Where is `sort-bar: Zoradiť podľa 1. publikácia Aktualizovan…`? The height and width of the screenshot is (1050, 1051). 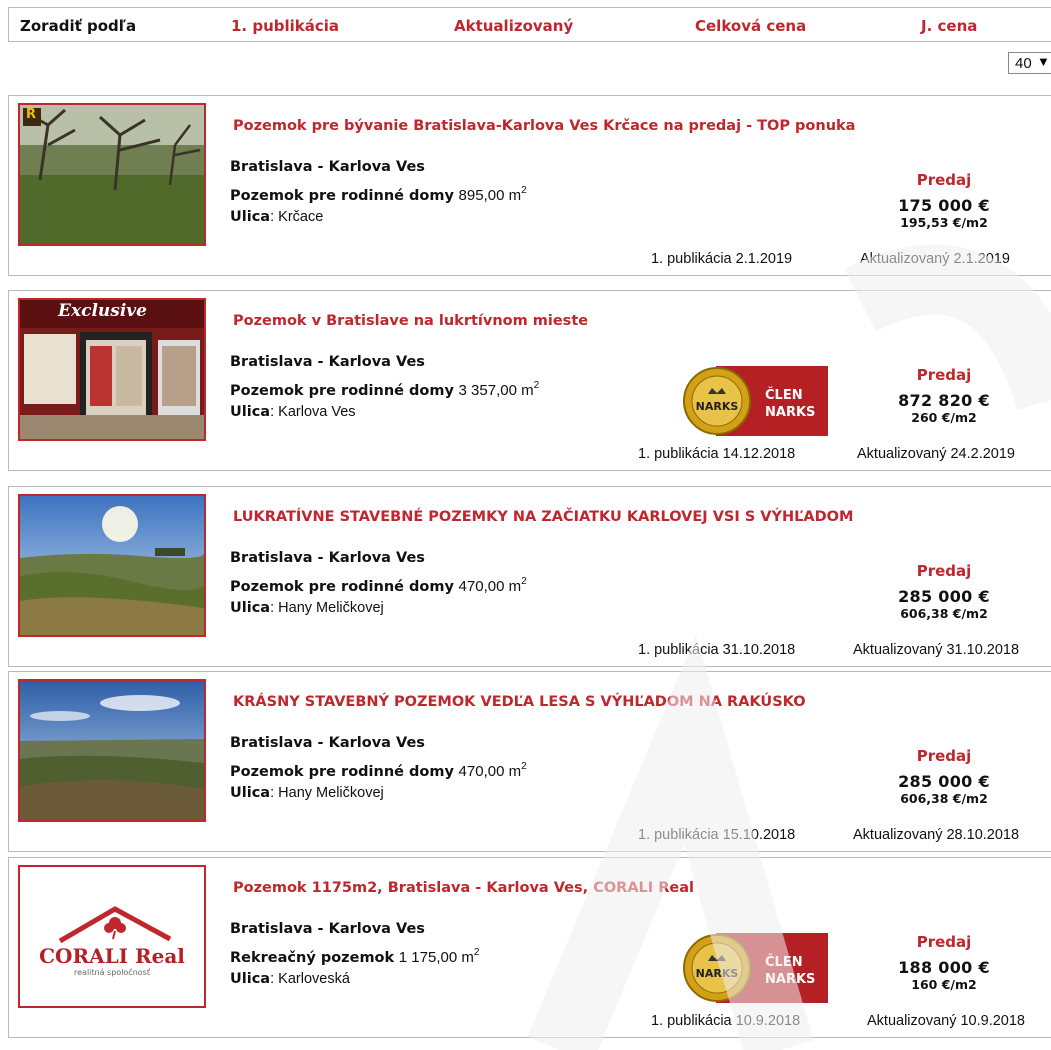 sort-bar: Zoradiť podľa 1. publikácia Aktualizovan… is located at coordinates (529, 24).